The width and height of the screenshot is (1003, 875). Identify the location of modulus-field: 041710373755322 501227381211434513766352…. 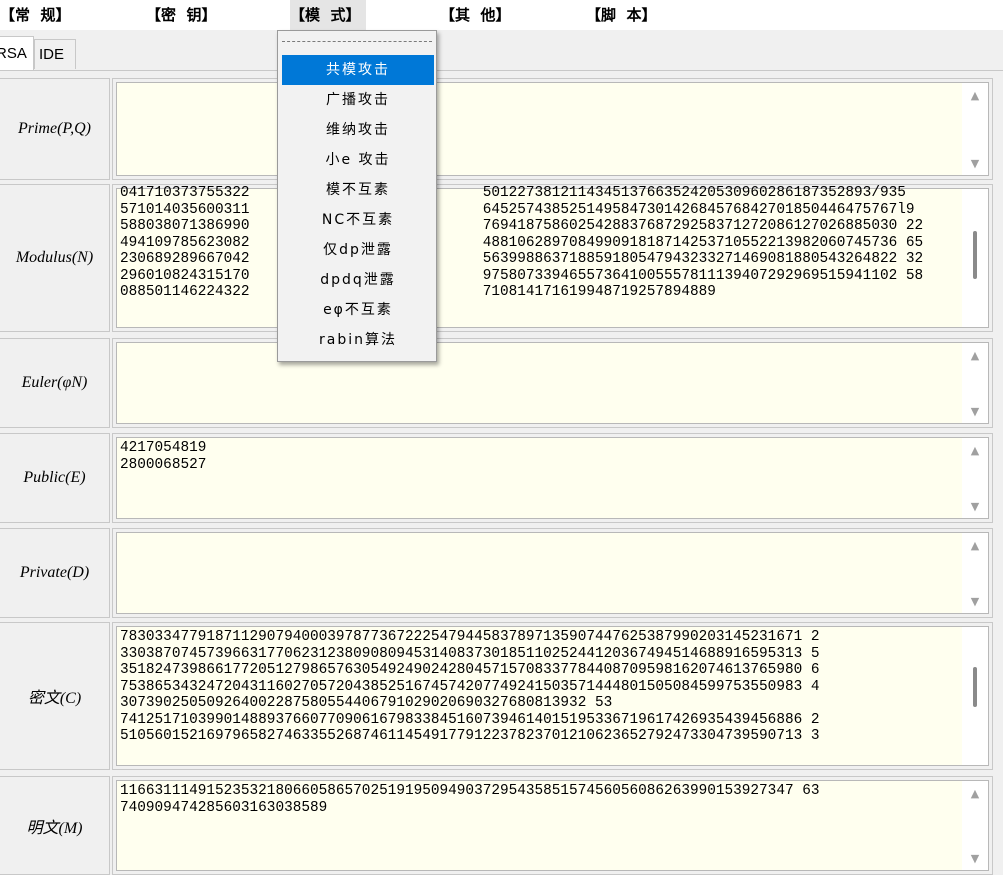
(552, 256).